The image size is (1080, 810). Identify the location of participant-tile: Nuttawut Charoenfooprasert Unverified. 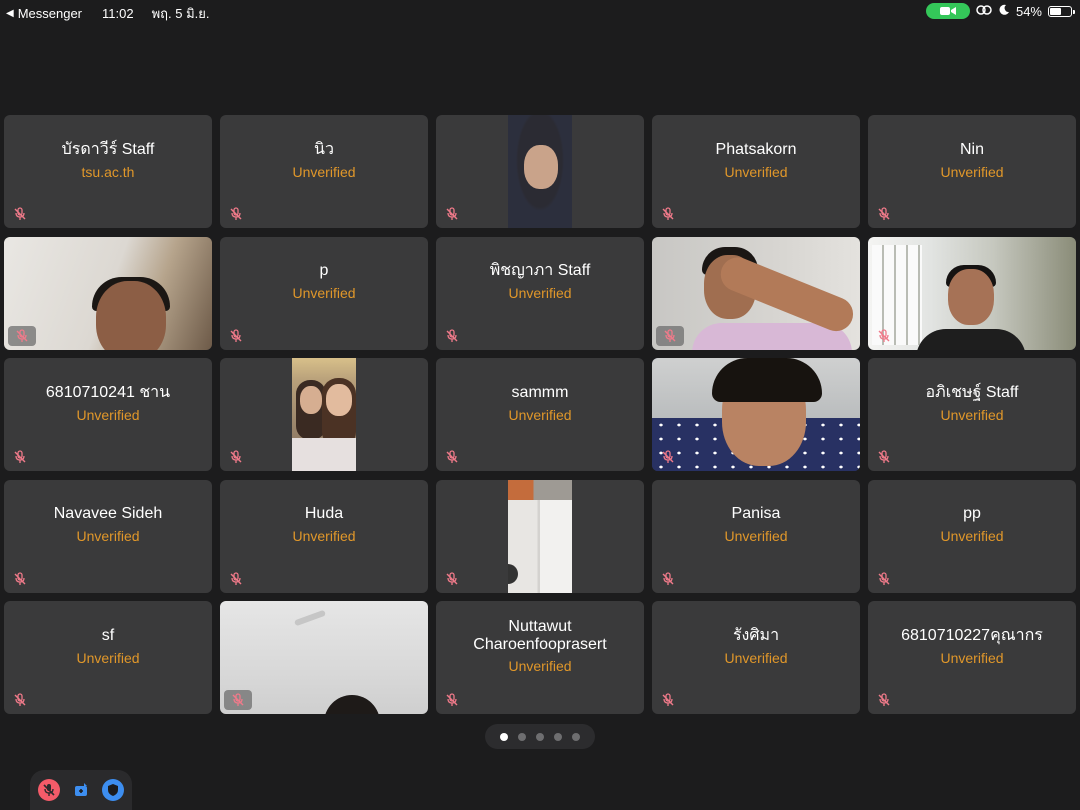
(540, 657).